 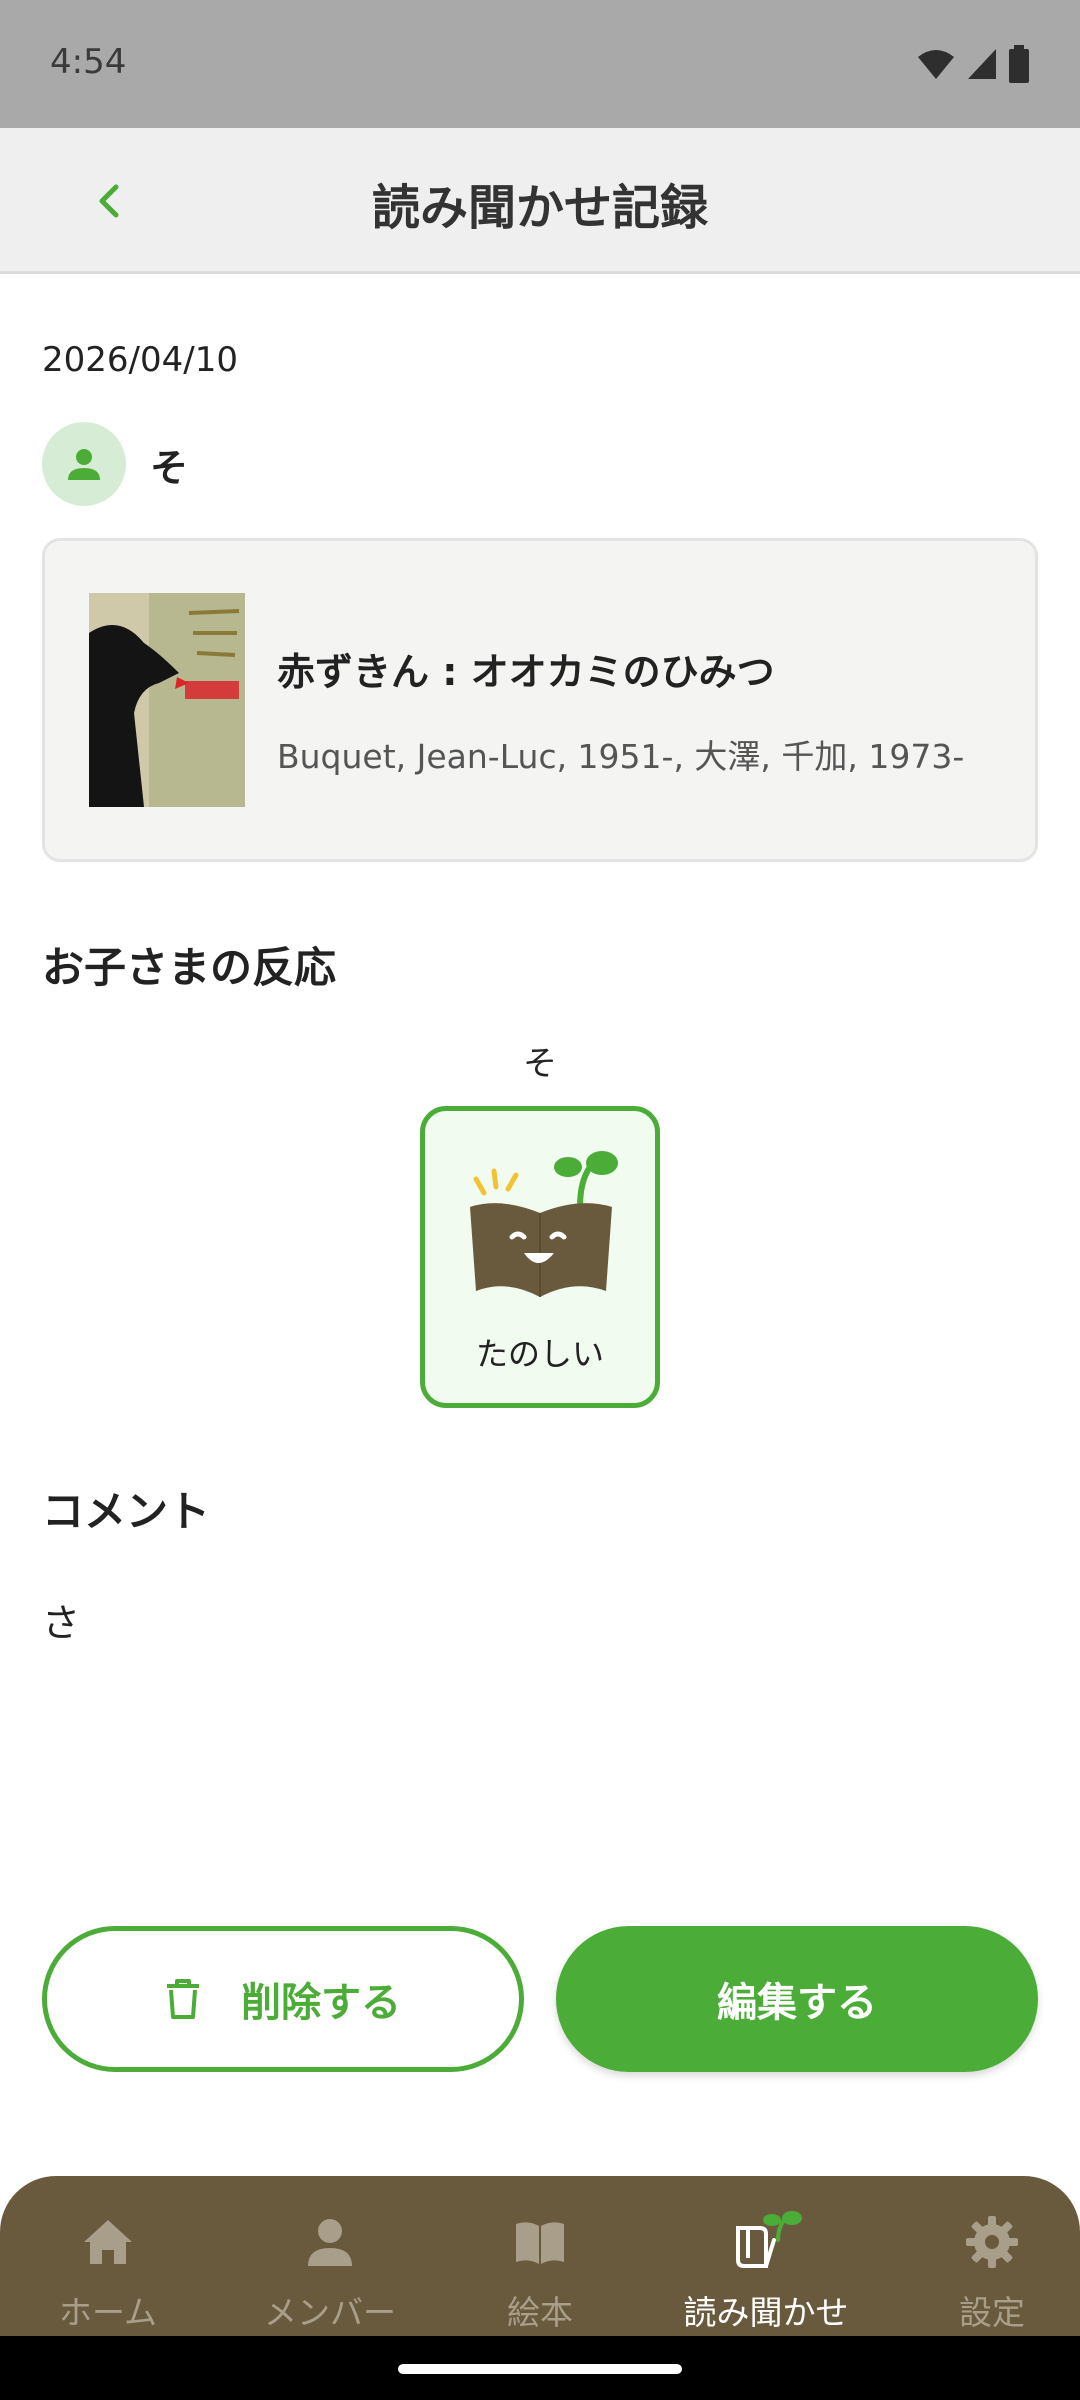 I want to click on book-author: Buquet, Jean-Luc, 1951-, 大澤, 千加, 1973-, so click(x=621, y=756).